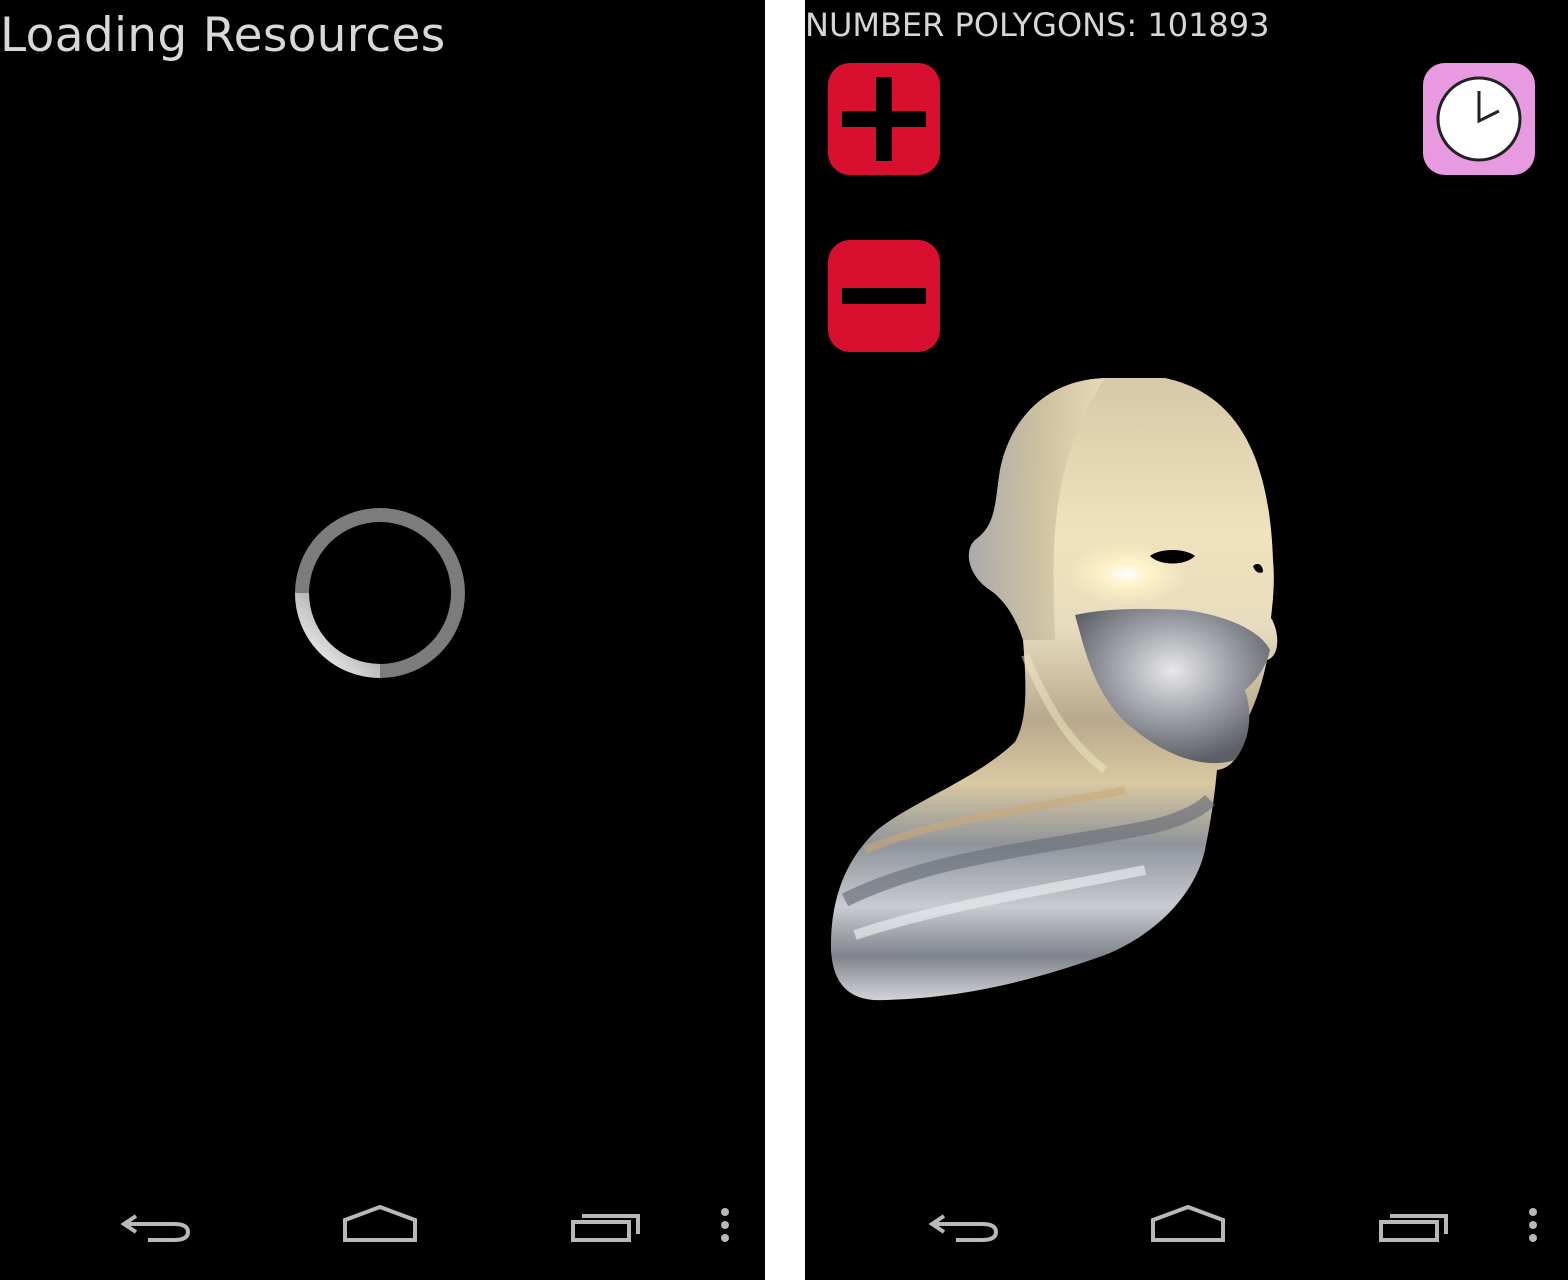  I want to click on increase-polygons-button, so click(884, 119).